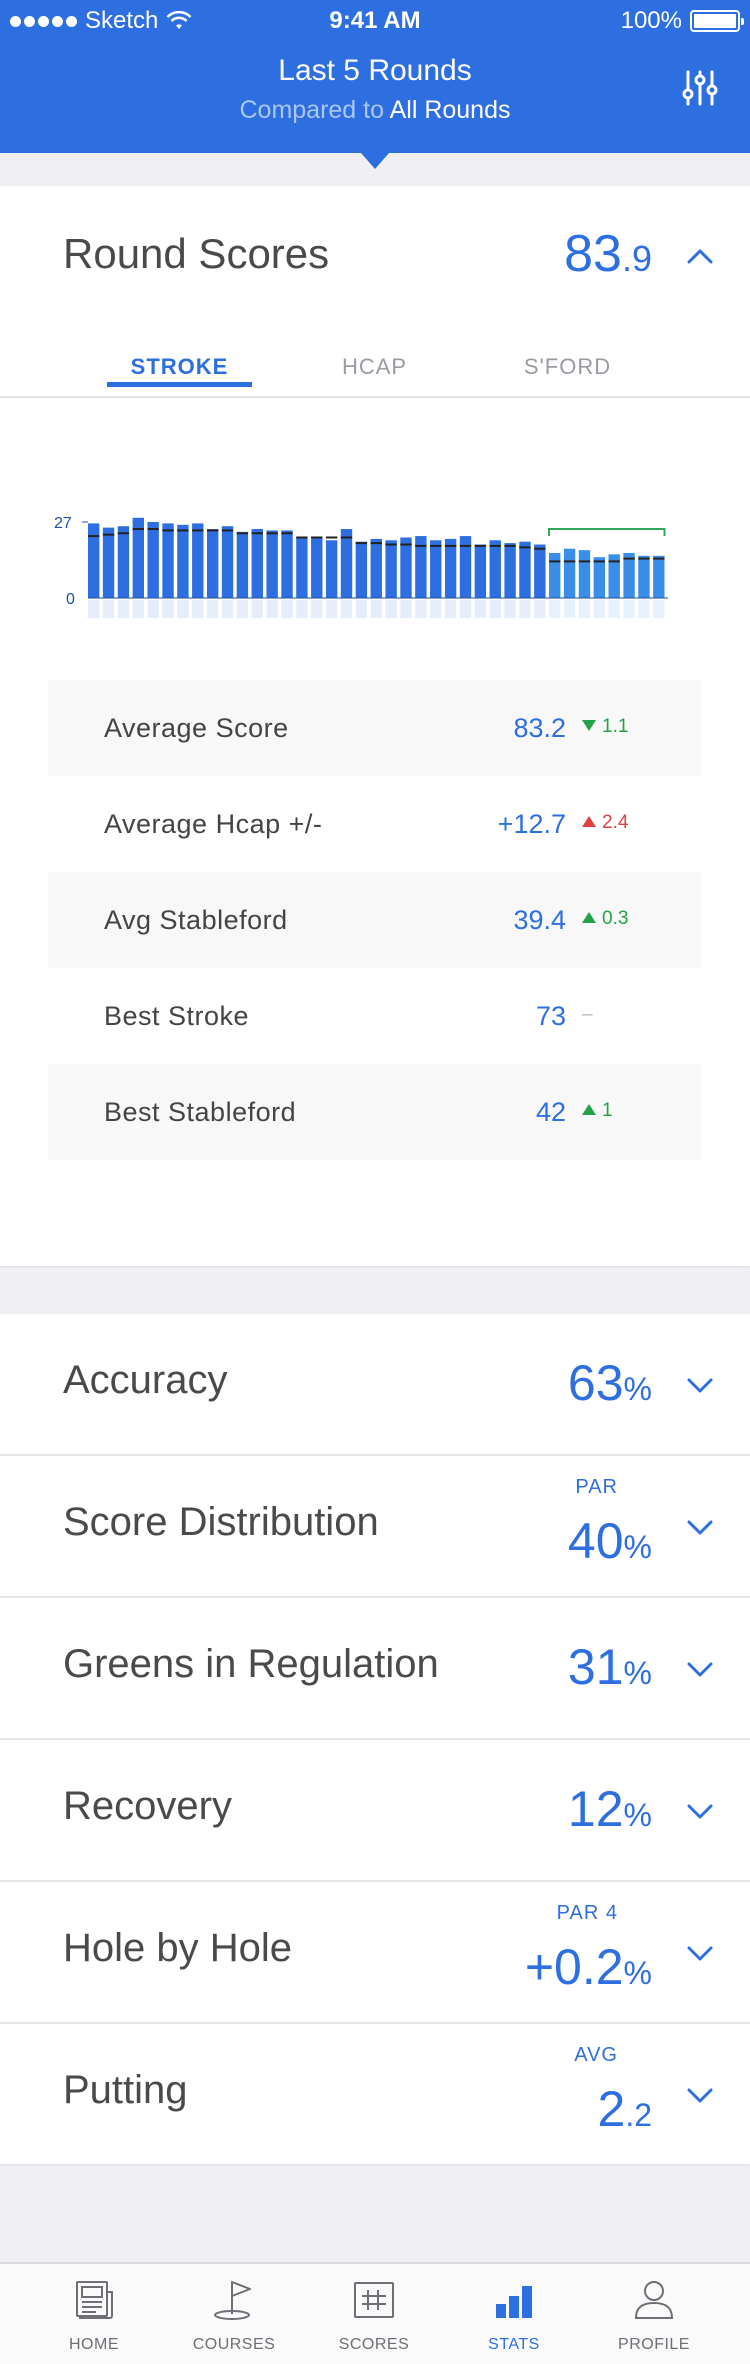 The width and height of the screenshot is (750, 2364). I want to click on flag-icon, so click(232, 2300).